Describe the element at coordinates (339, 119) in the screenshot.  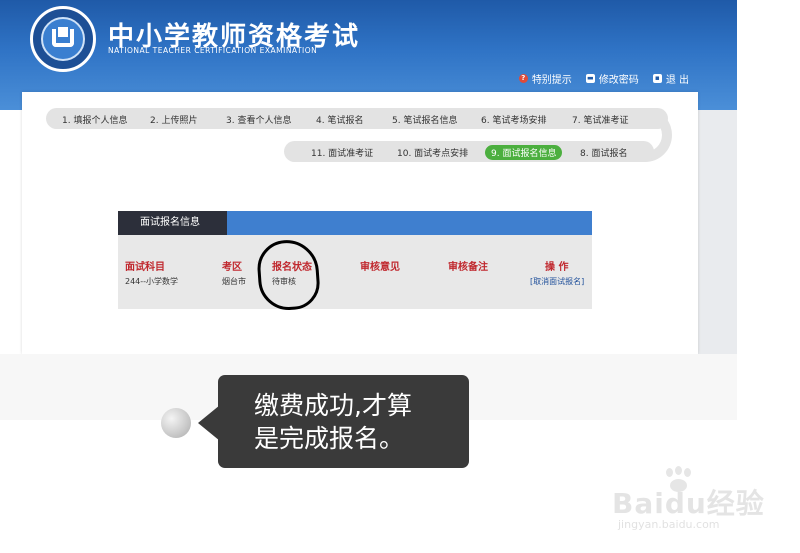
I see `step-4-written-signup: 4. 笔试报名` at that location.